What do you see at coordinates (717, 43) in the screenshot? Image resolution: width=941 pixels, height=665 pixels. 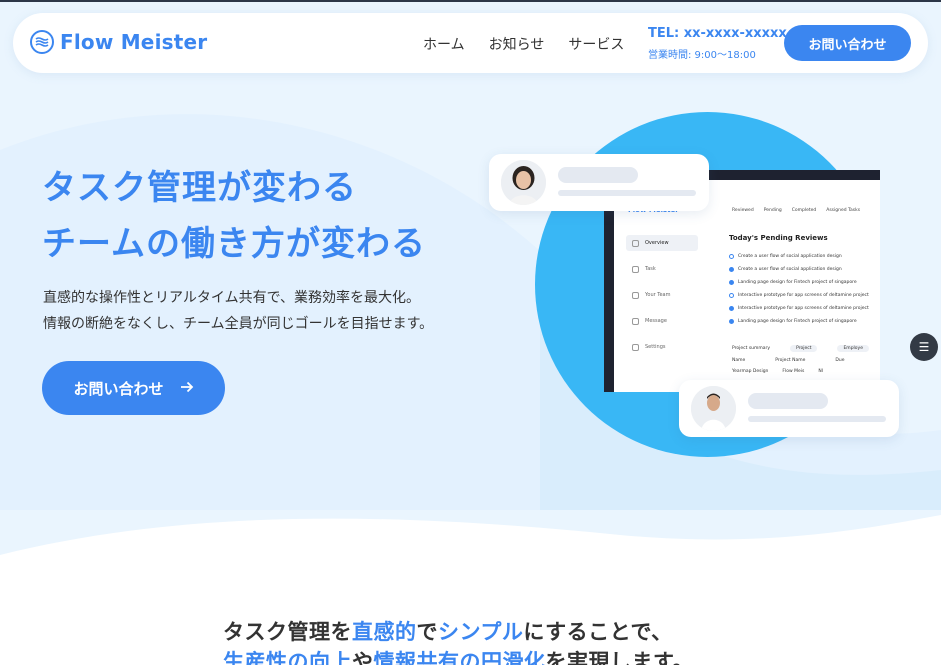 I see `contact-info: TEL: xx-xxxx-xxxxx 営業時間: 9:00〜18:00` at bounding box center [717, 43].